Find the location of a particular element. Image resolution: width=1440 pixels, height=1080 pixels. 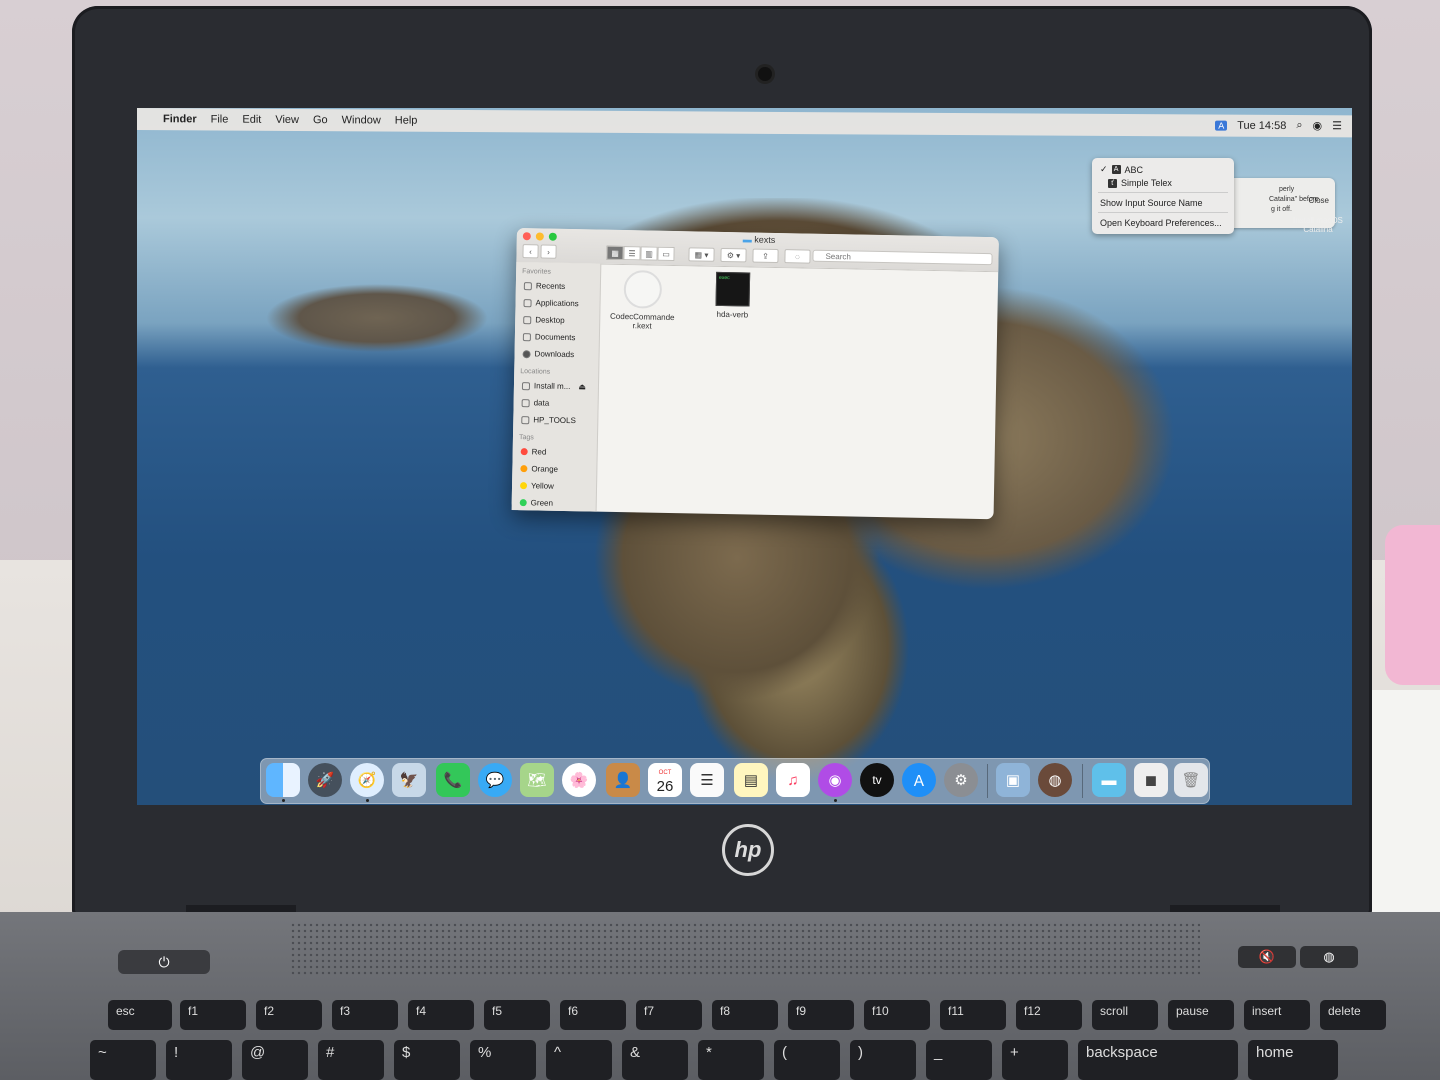

forward-button: › is located at coordinates (548, 251).